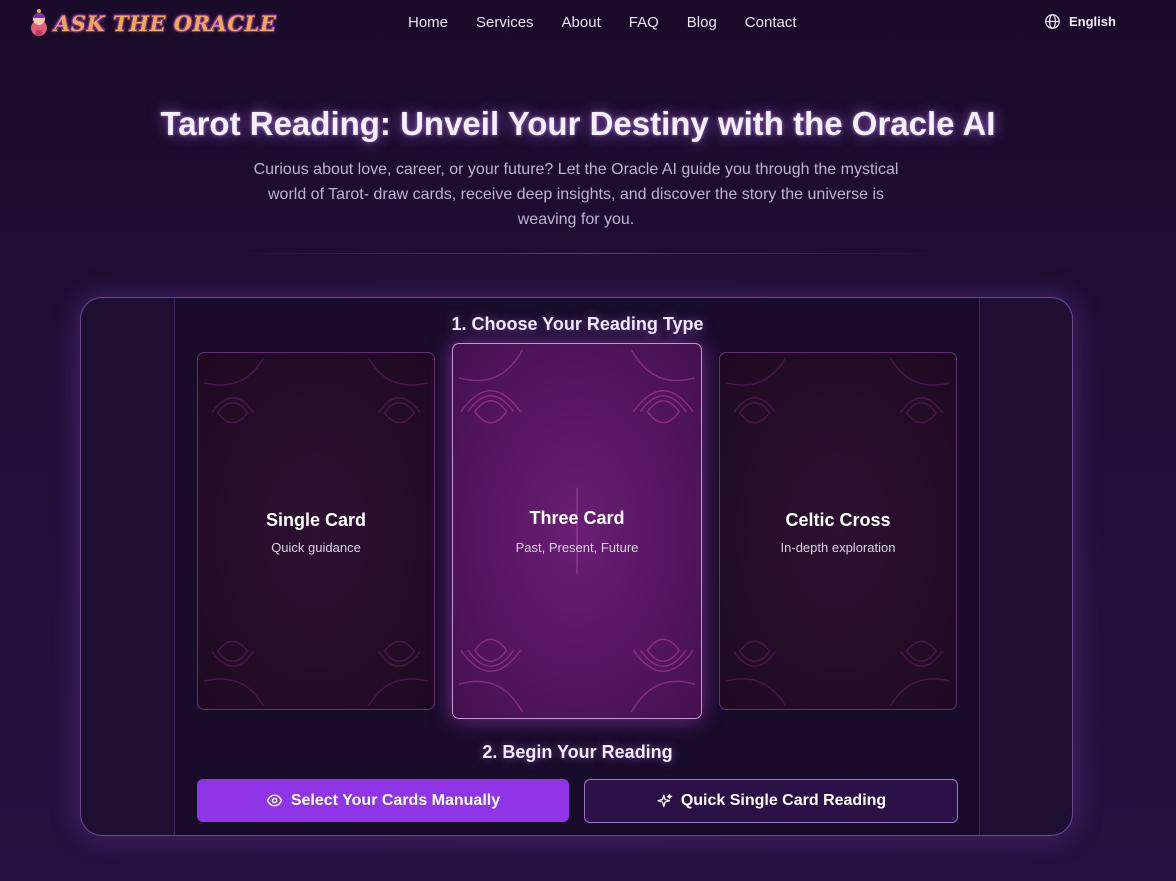 This screenshot has height=881, width=1176. I want to click on sparkle-icon, so click(665, 800).